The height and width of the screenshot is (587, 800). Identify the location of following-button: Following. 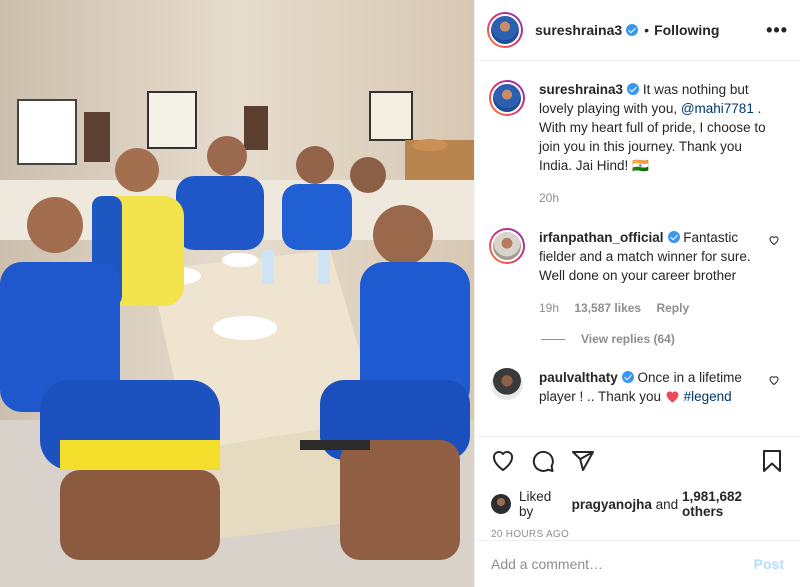
(686, 30).